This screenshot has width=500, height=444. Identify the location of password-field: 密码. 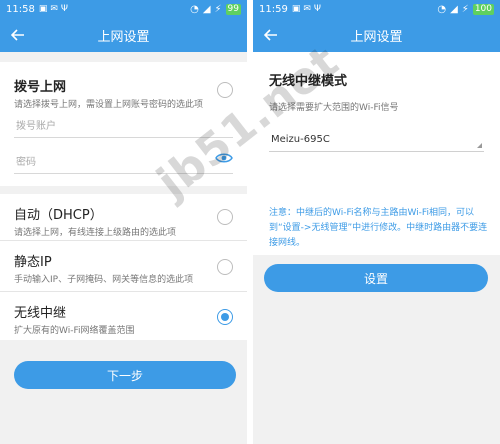
(123, 161).